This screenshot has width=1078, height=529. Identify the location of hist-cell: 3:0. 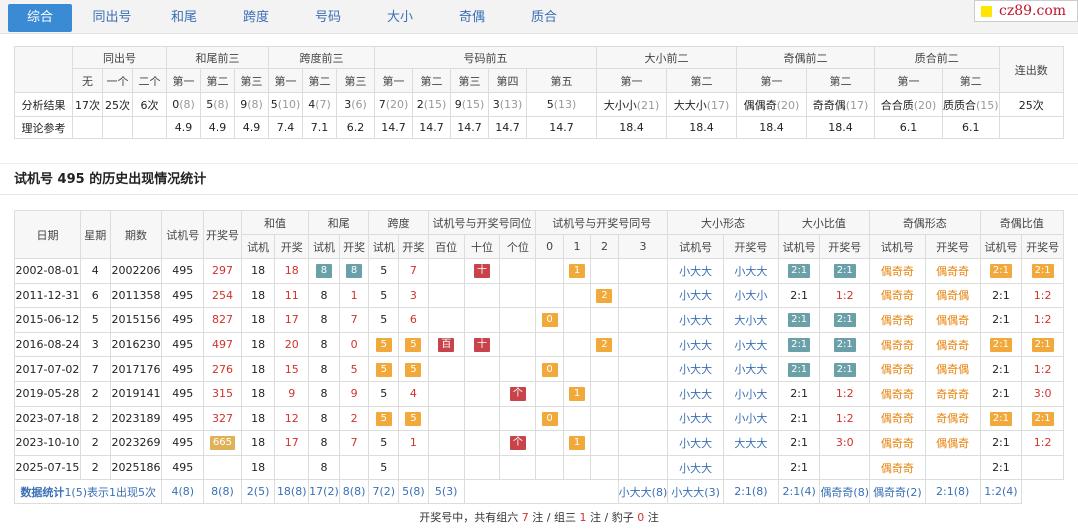
(1042, 393).